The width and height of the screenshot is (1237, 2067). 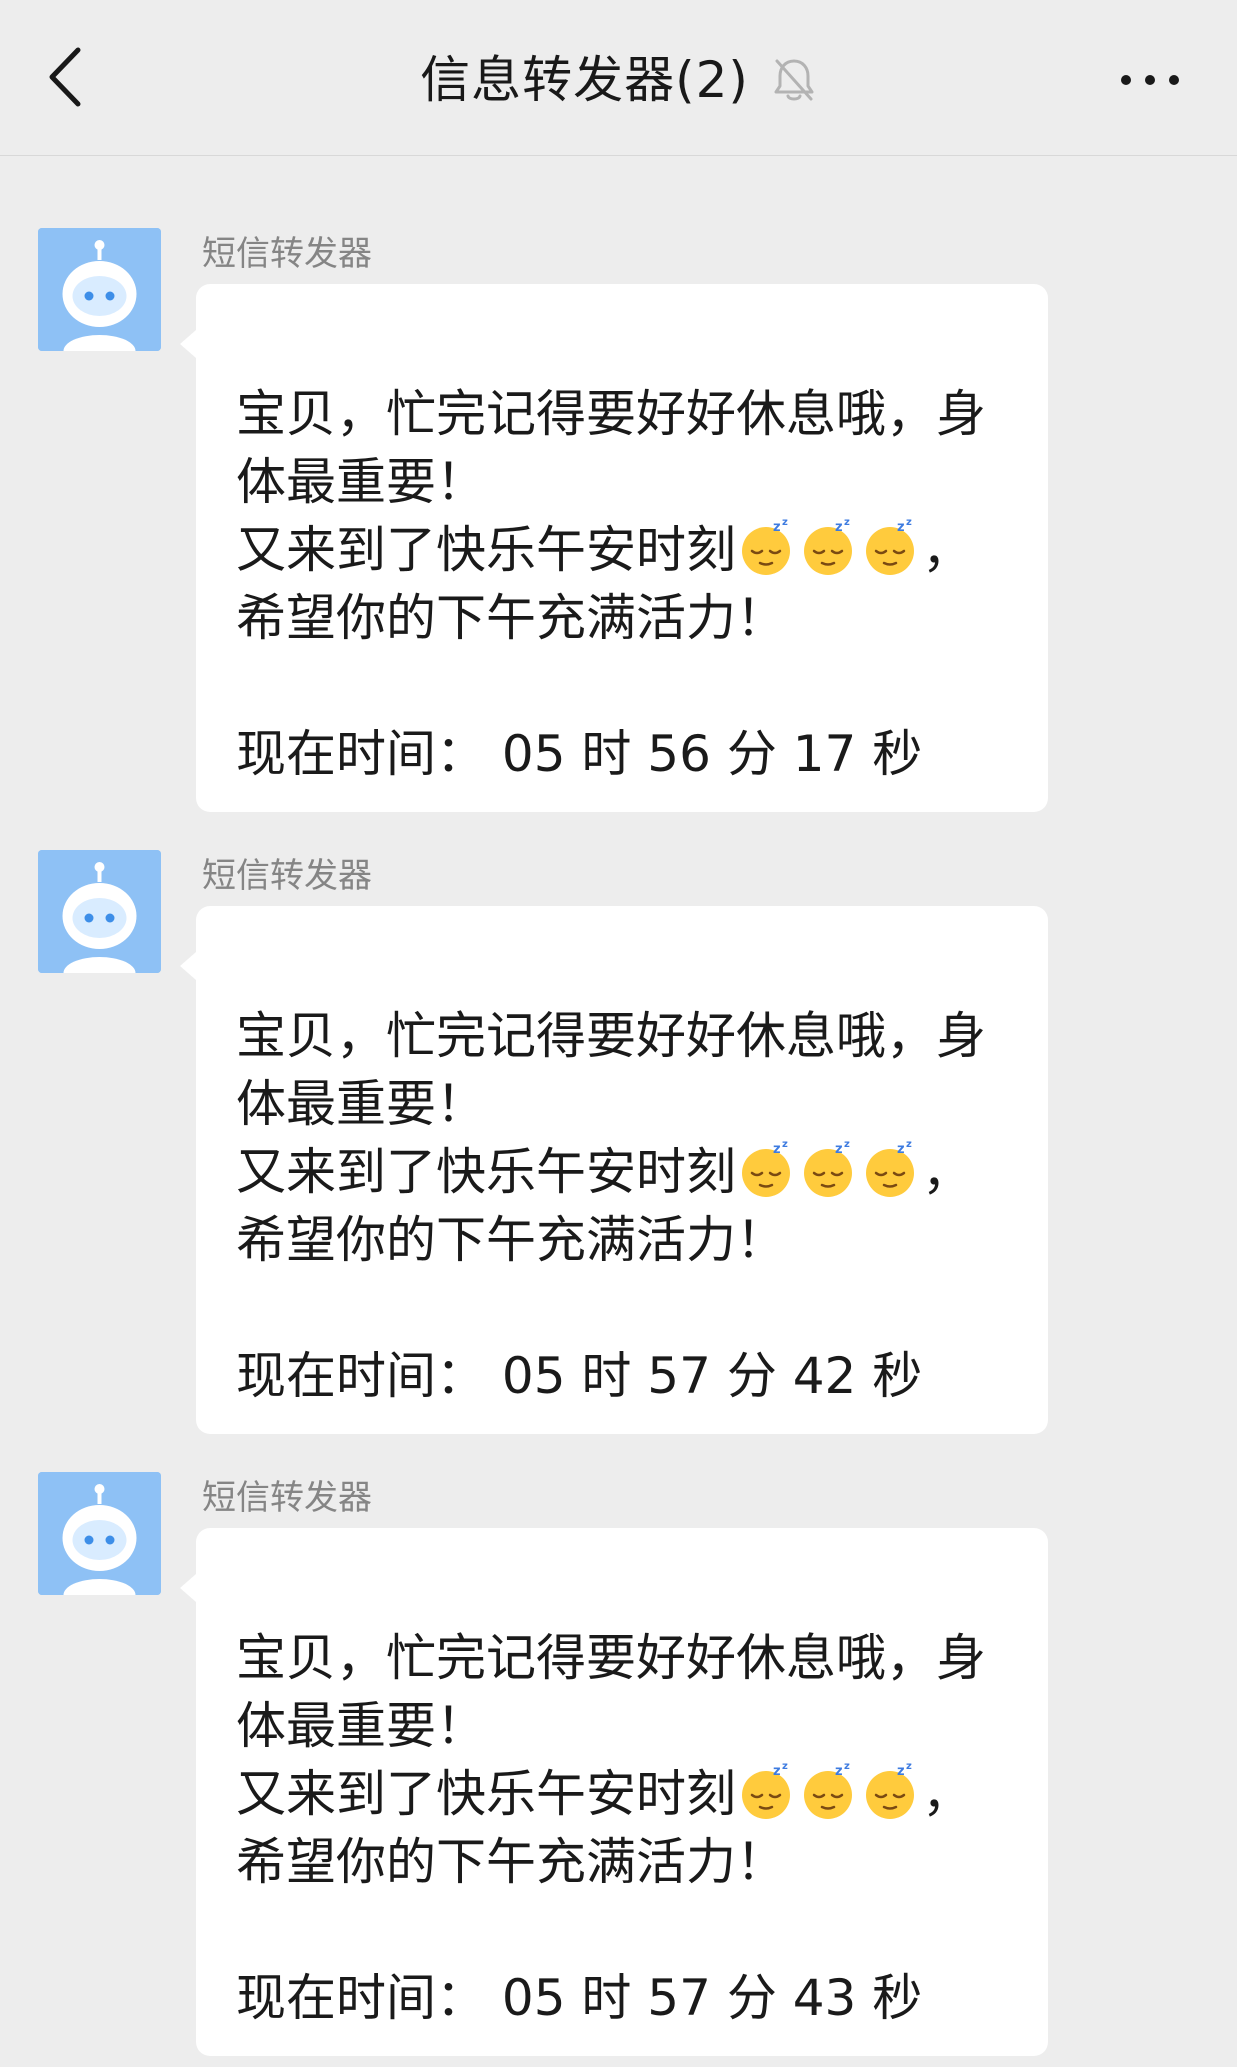 What do you see at coordinates (579, 1998) in the screenshot?
I see `time-line: 现在时间： 05 时 57 分 43 秒` at bounding box center [579, 1998].